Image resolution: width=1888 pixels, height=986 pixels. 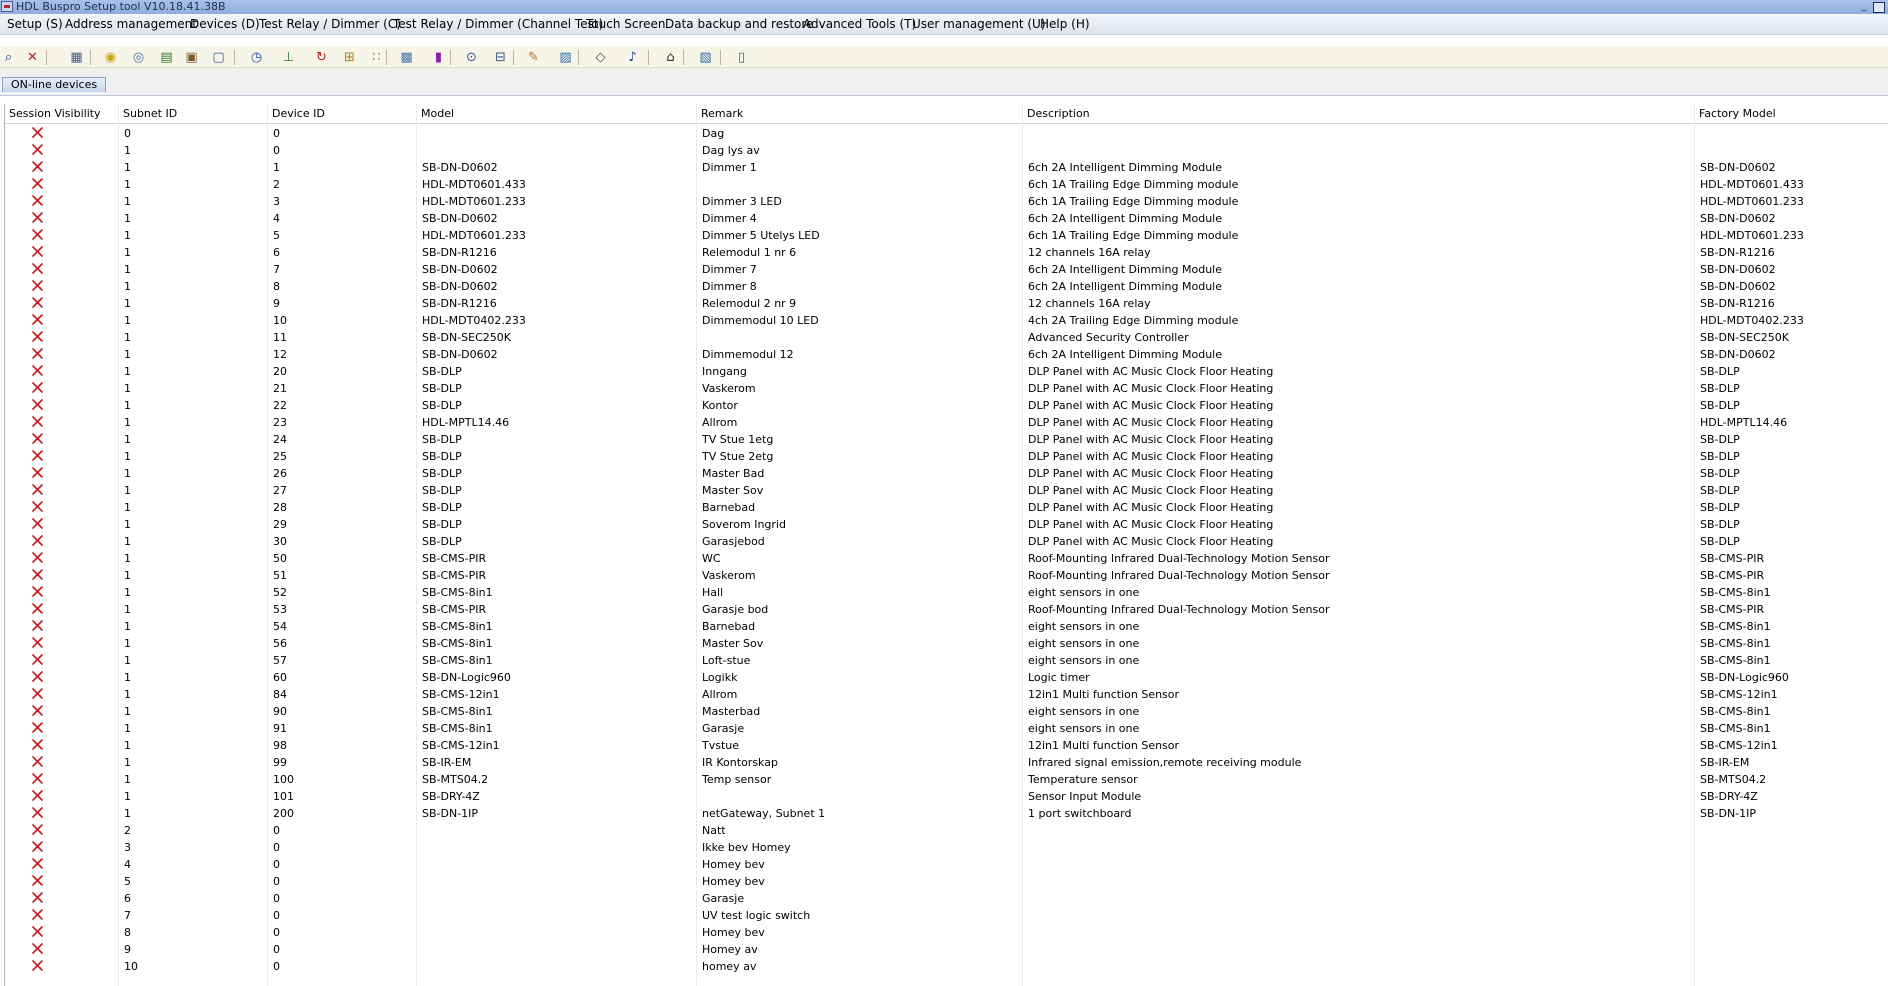 I want to click on table-row: 10 0 homey av, so click(x=946, y=966).